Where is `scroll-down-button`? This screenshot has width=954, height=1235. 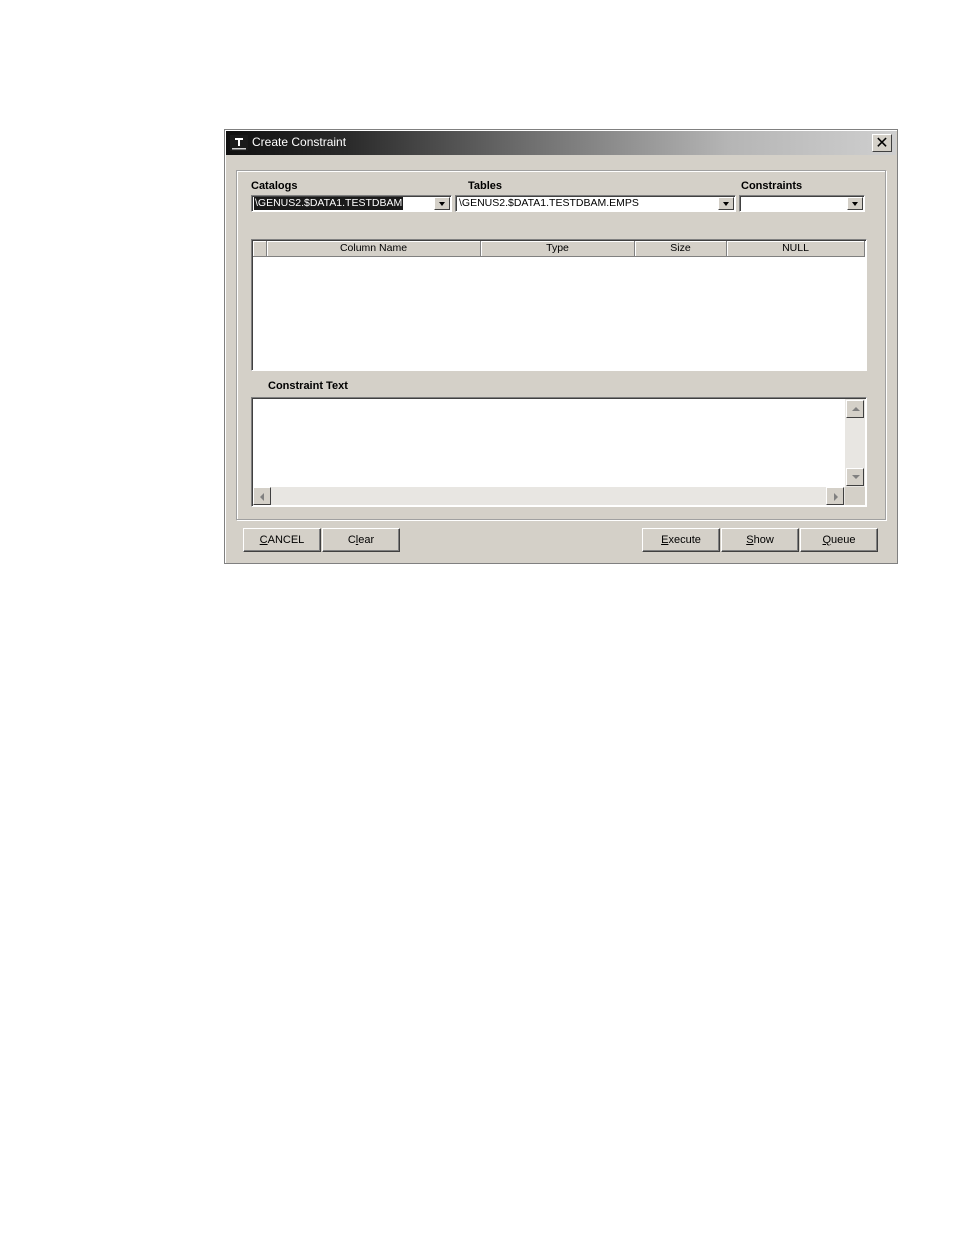 scroll-down-button is located at coordinates (855, 477).